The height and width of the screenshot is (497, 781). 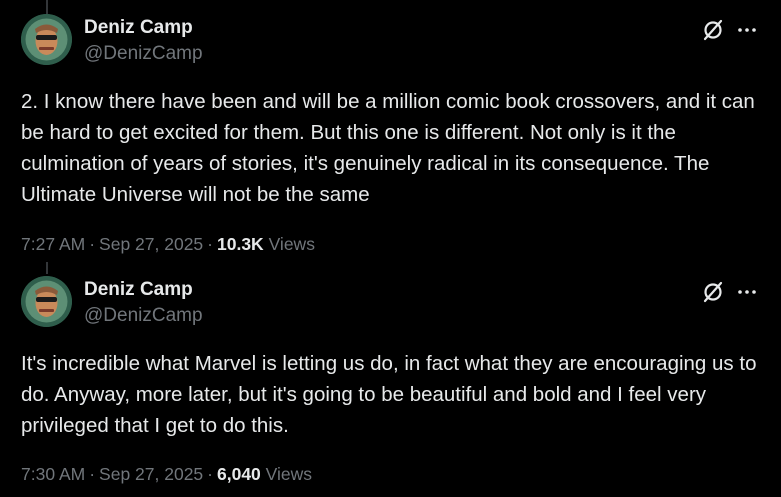 What do you see at coordinates (47, 7) in the screenshot?
I see `thread-connector-top` at bounding box center [47, 7].